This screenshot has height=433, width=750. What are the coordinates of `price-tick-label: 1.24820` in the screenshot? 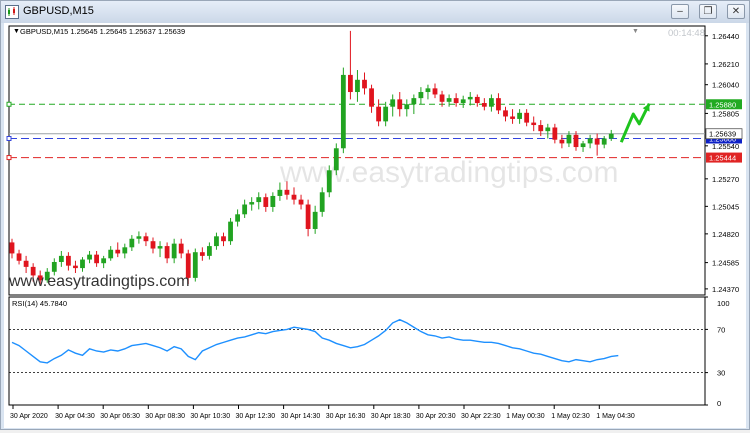 It's located at (725, 234).